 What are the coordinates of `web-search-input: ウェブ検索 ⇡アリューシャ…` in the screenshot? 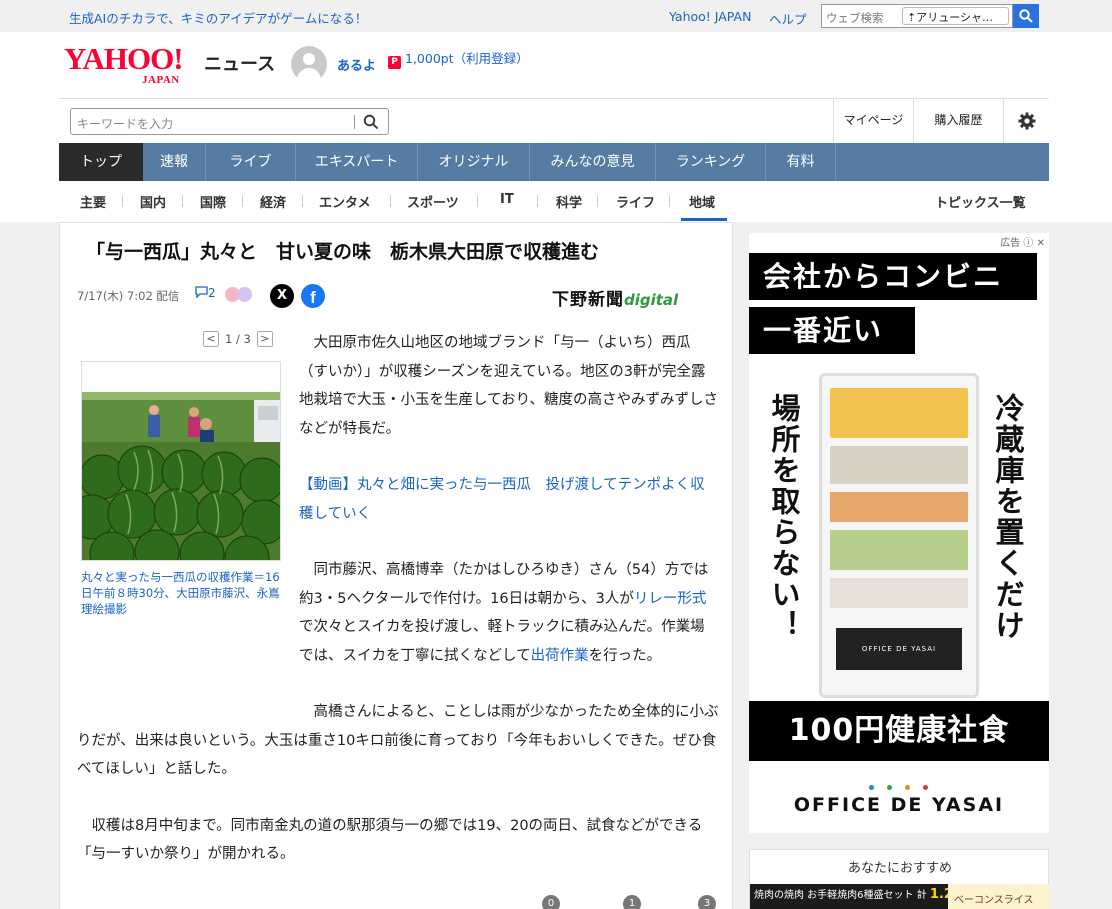 It's located at (917, 16).